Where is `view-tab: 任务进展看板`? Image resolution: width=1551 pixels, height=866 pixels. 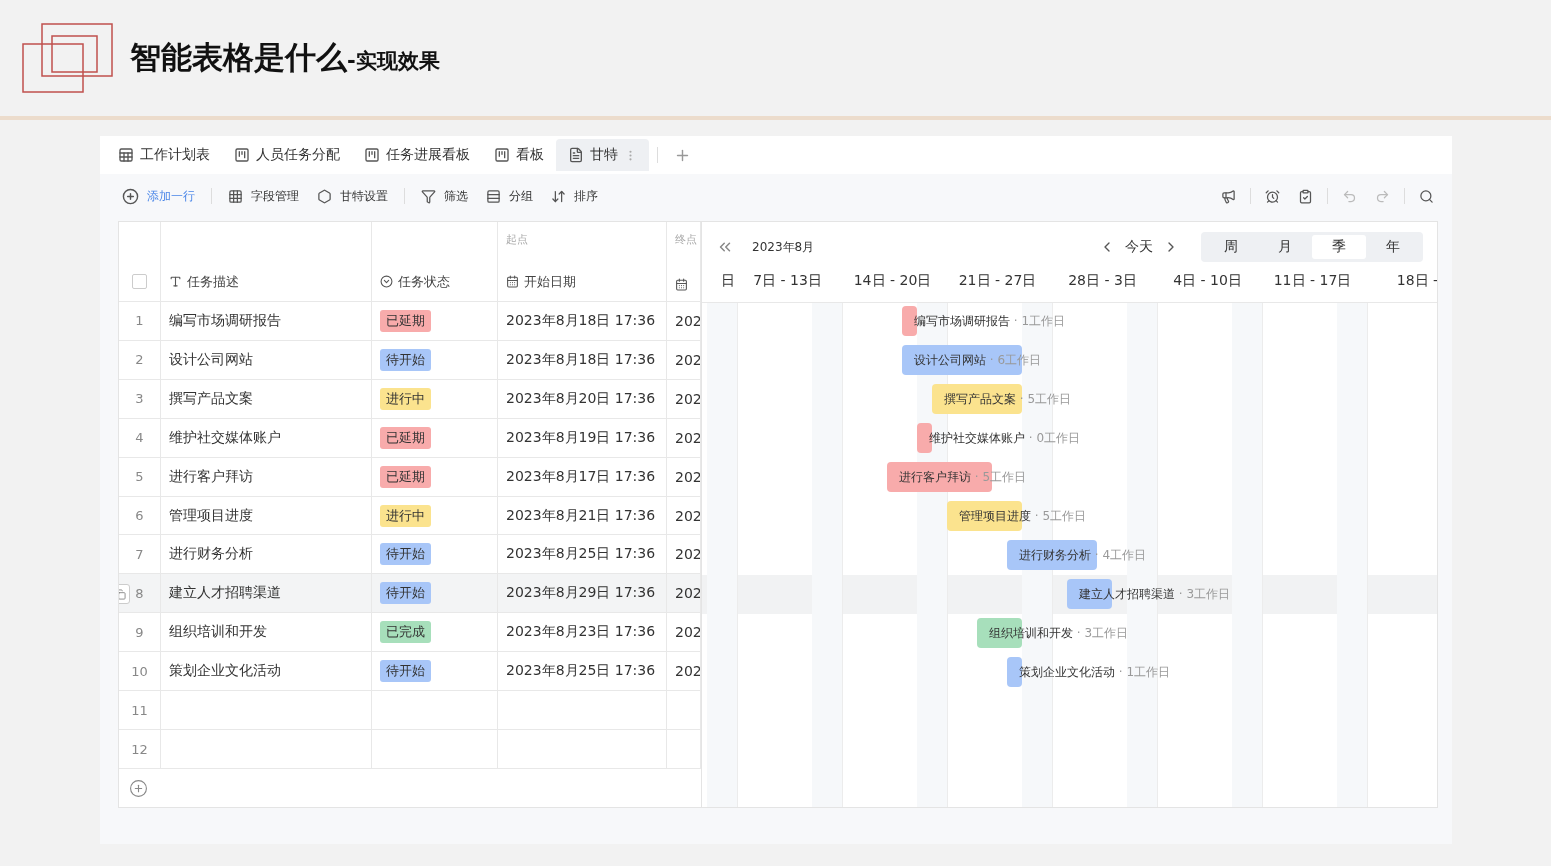 view-tab: 任务进展看板 is located at coordinates (417, 155).